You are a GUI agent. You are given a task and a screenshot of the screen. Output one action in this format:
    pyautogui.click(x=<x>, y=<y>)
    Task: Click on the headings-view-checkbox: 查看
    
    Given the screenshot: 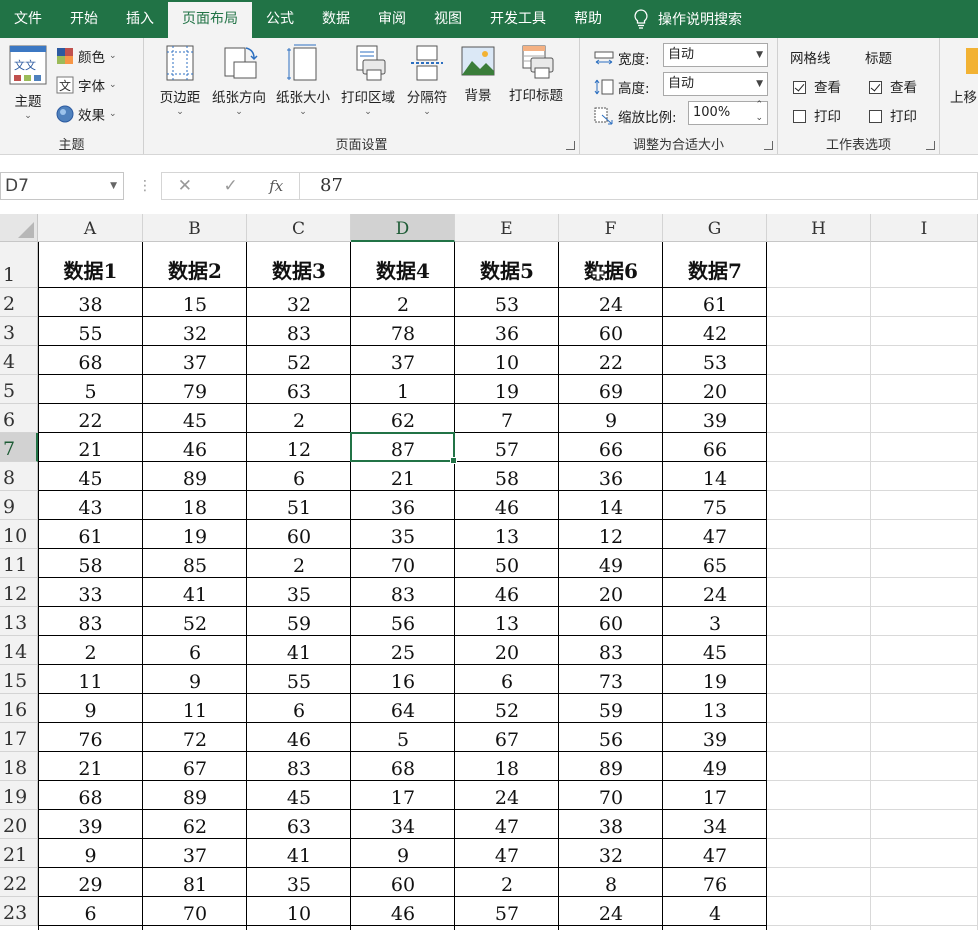 What is the action you would take?
    pyautogui.click(x=893, y=86)
    